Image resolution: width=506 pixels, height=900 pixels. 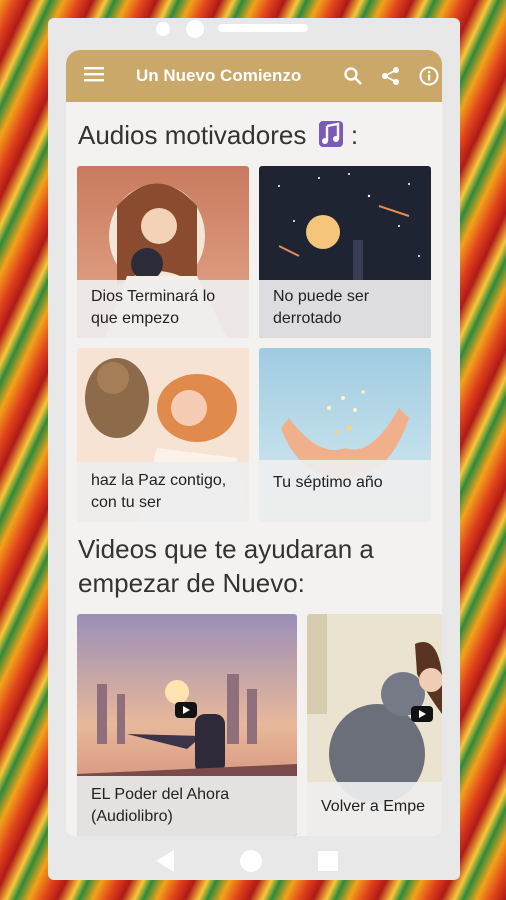 I want to click on audio-card-1: Dios Terminará lo que empezo, so click(x=163, y=252).